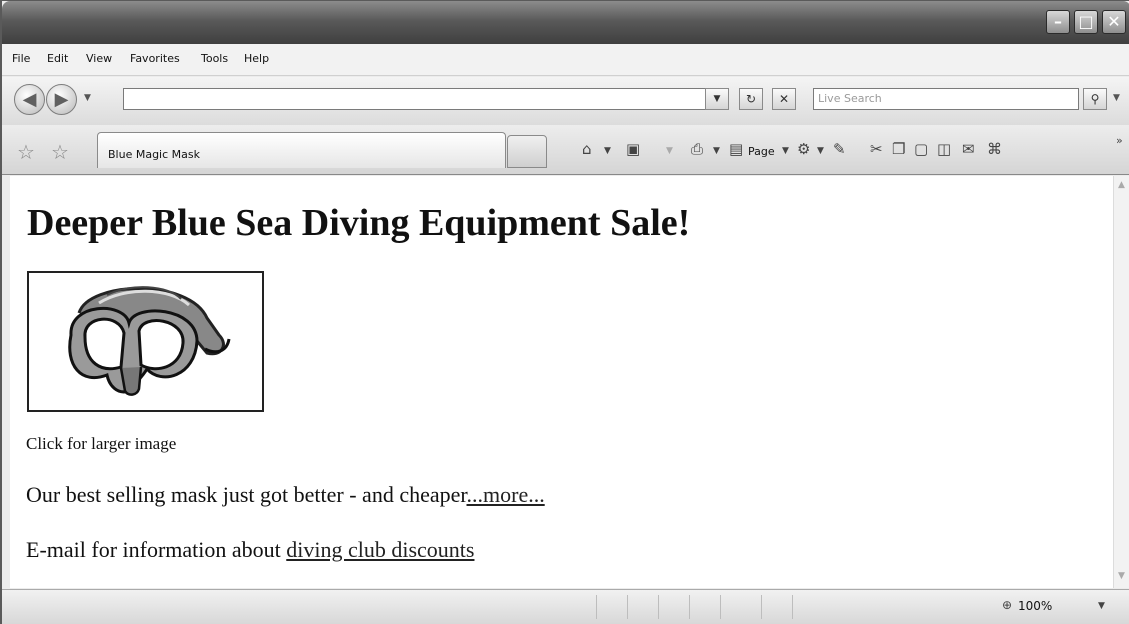  Describe the element at coordinates (968, 149) in the screenshot. I see `messenger-icon: ✉` at that location.